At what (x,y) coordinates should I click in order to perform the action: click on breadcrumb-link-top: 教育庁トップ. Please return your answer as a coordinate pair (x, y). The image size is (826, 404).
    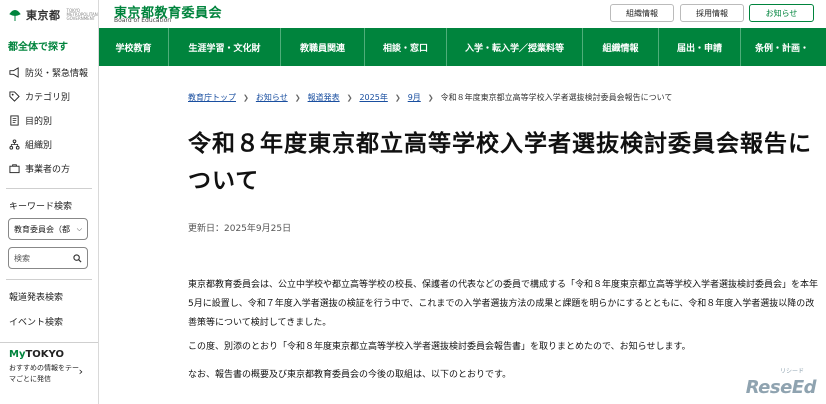
    Looking at the image, I should click on (212, 97).